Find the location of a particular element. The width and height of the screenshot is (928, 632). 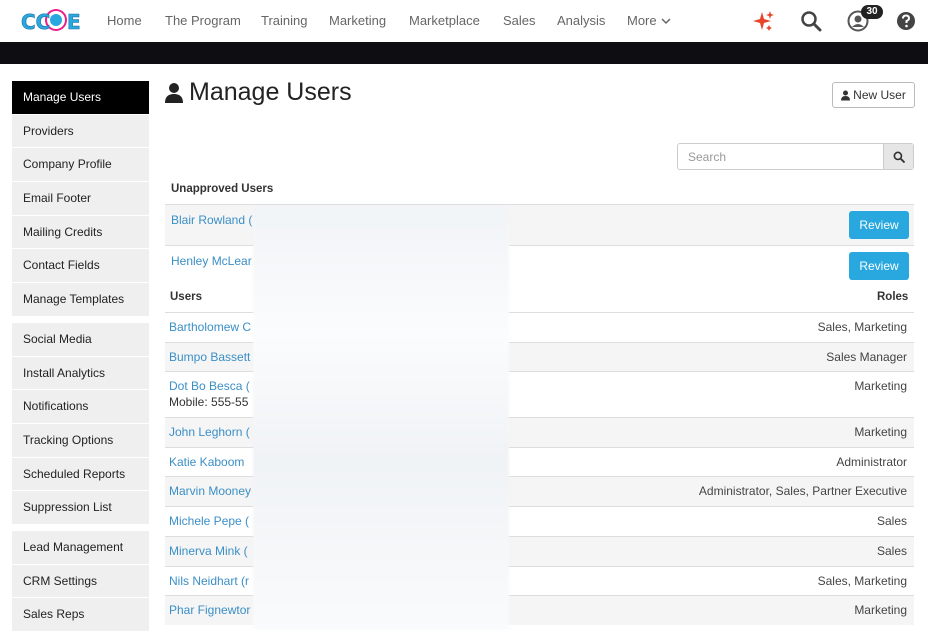

chevron-down-icon is located at coordinates (666, 21).